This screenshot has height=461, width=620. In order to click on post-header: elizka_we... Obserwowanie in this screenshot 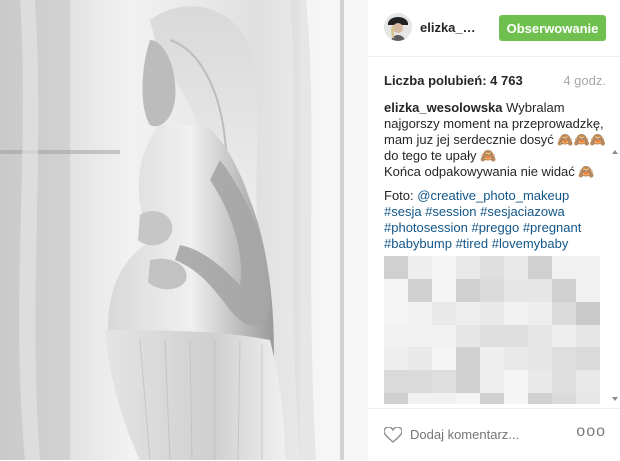, I will do `click(494, 28)`.